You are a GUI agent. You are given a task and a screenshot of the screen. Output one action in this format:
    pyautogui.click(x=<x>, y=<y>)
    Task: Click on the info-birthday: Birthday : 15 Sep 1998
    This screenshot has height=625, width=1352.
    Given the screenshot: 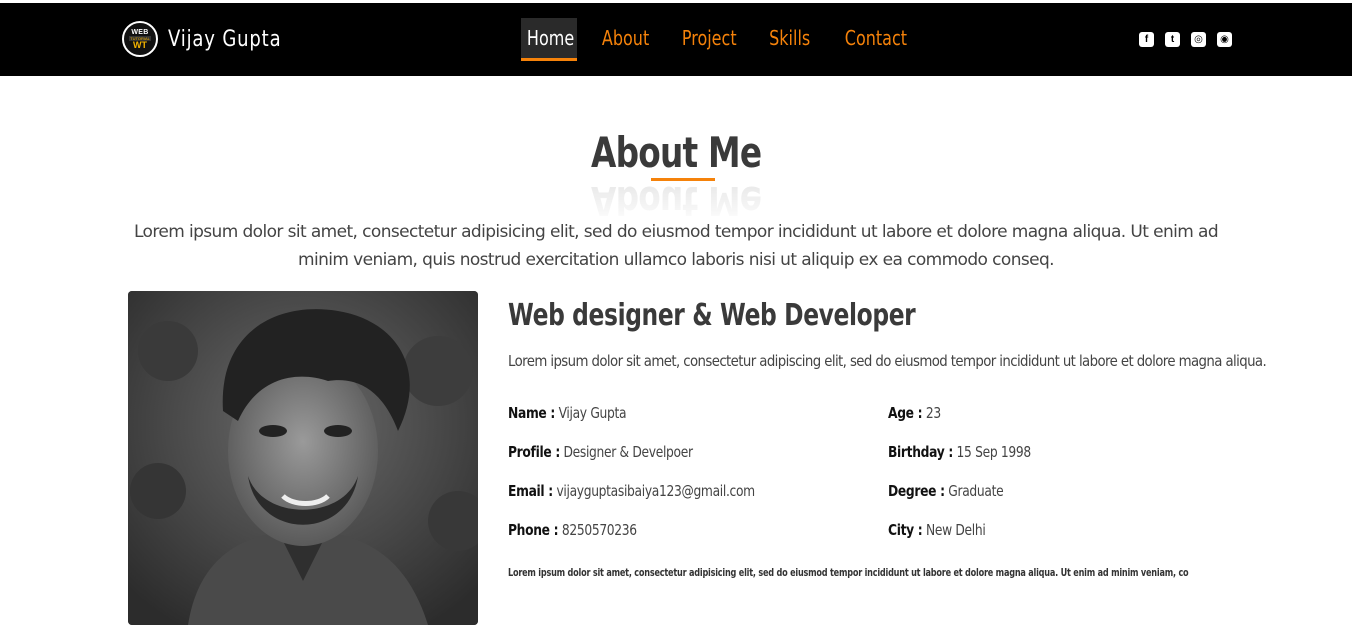 What is the action you would take?
    pyautogui.click(x=959, y=452)
    